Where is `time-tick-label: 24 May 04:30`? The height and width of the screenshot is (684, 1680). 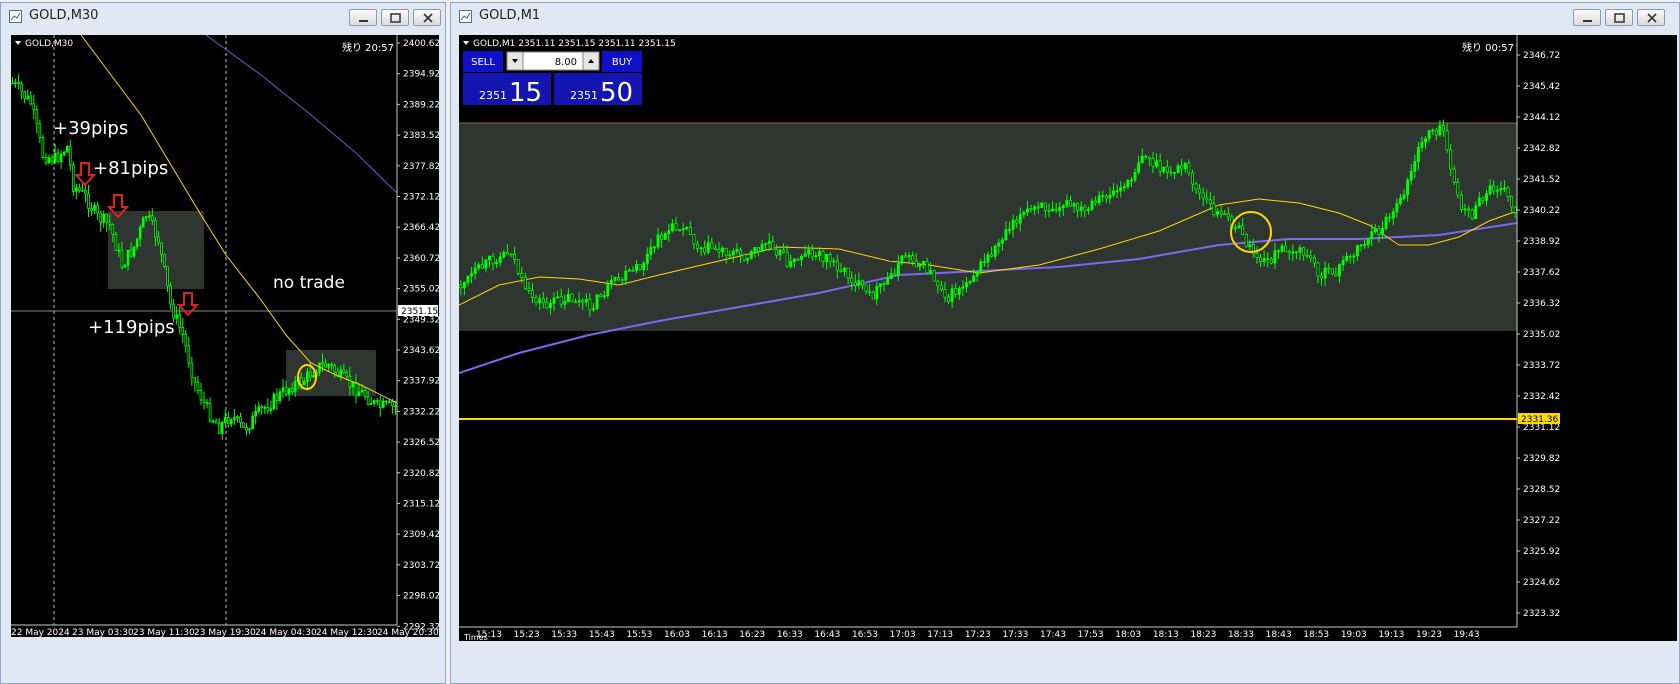
time-tick-label: 24 May 04:30 is located at coordinates (286, 632).